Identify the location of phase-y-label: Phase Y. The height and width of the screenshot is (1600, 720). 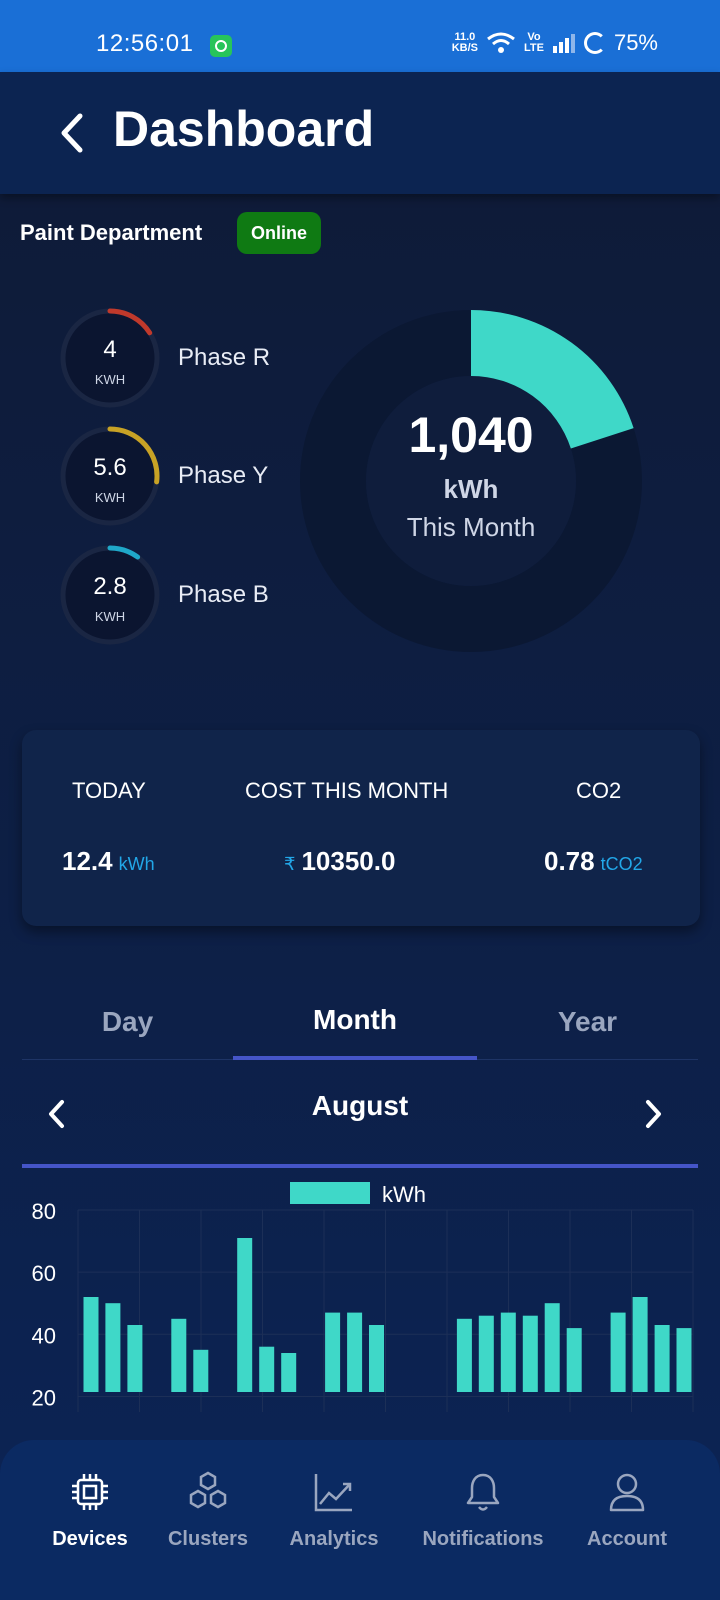
(223, 475).